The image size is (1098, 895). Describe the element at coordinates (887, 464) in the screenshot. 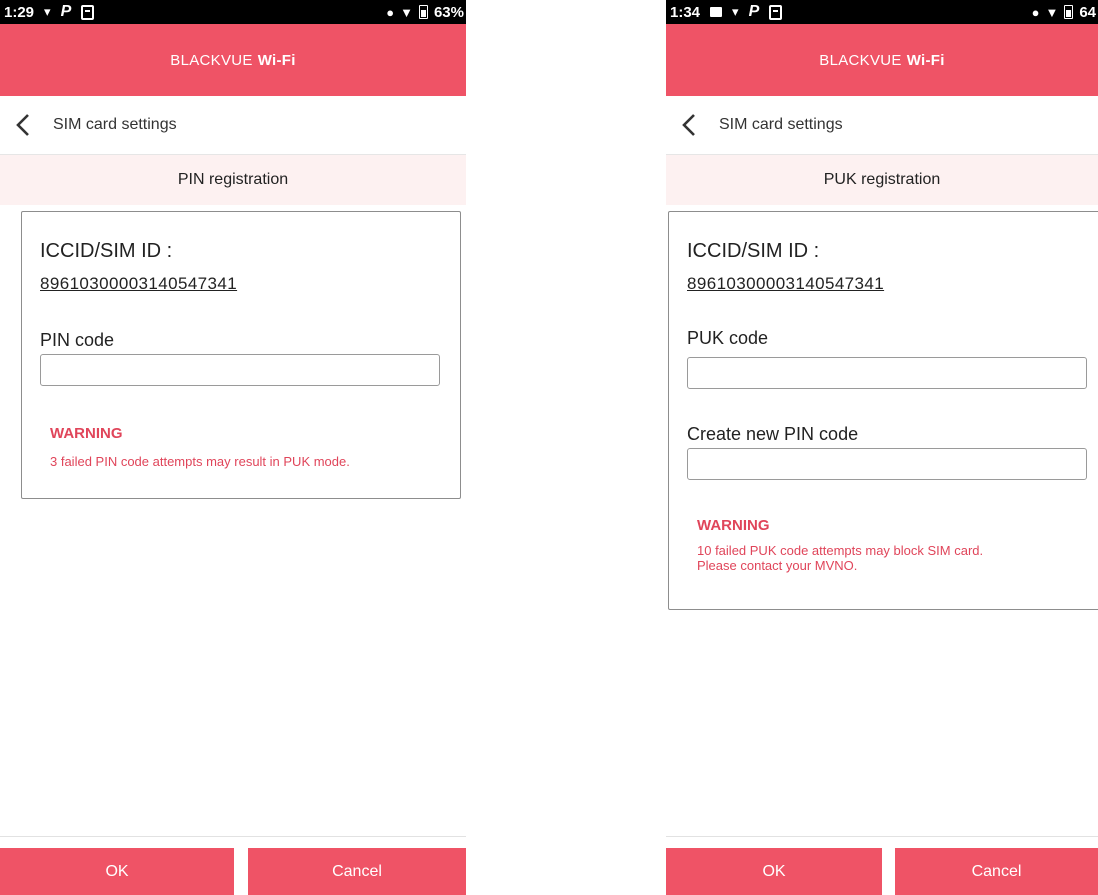

I see `new-pin-code-input` at that location.